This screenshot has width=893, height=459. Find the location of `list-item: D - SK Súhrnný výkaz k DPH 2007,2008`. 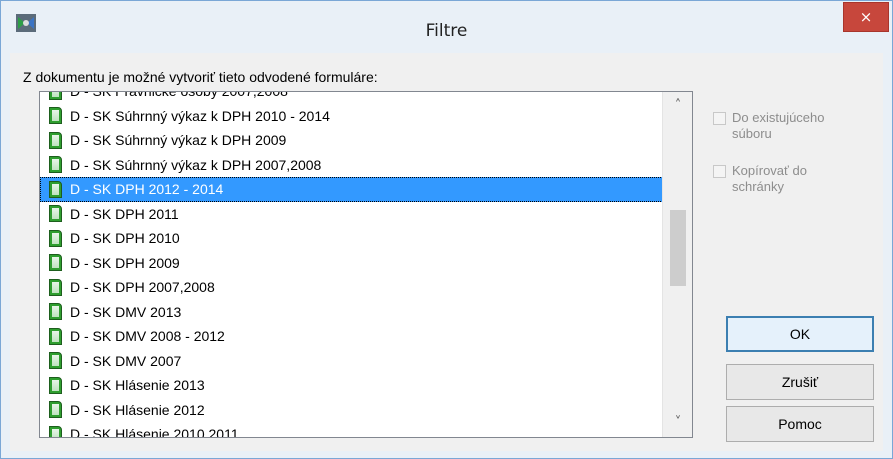

list-item: D - SK Súhrnný výkaz k DPH 2007,2008 is located at coordinates (351, 165).